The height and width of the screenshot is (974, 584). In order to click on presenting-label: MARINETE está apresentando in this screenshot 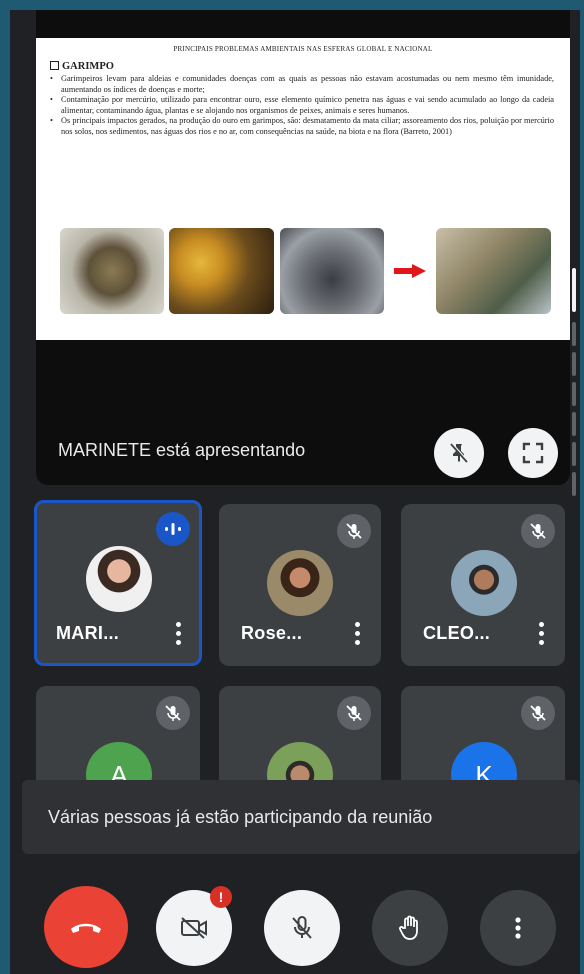, I will do `click(182, 450)`.